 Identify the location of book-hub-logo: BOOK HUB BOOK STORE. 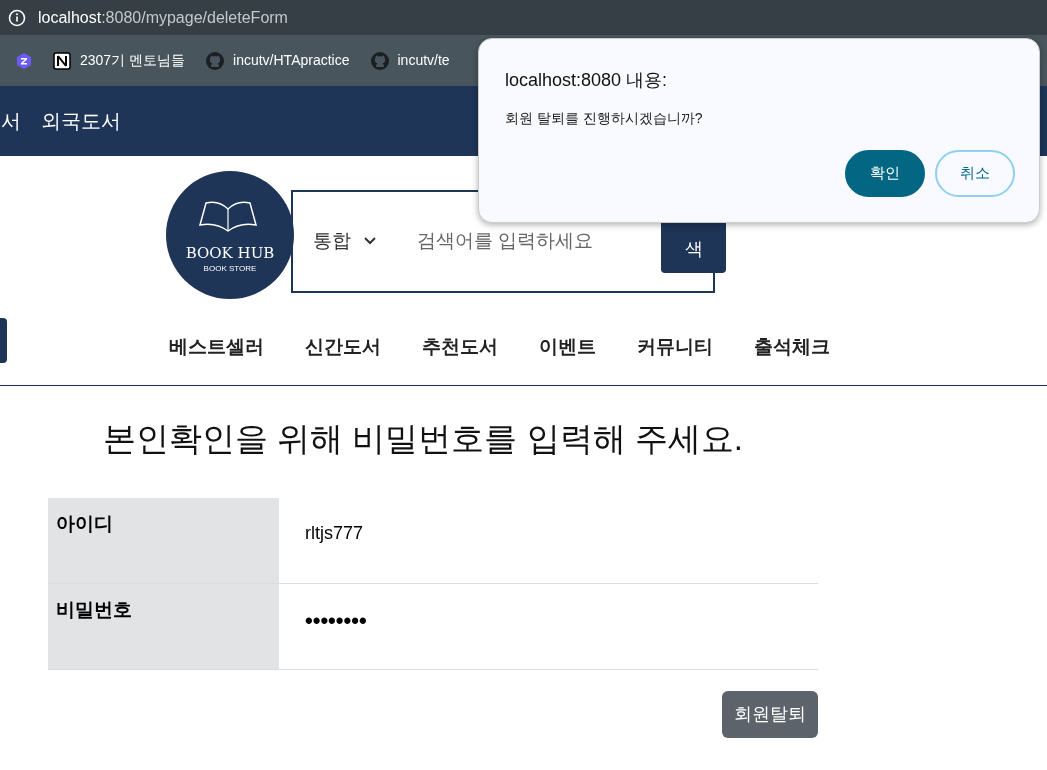
(230, 235).